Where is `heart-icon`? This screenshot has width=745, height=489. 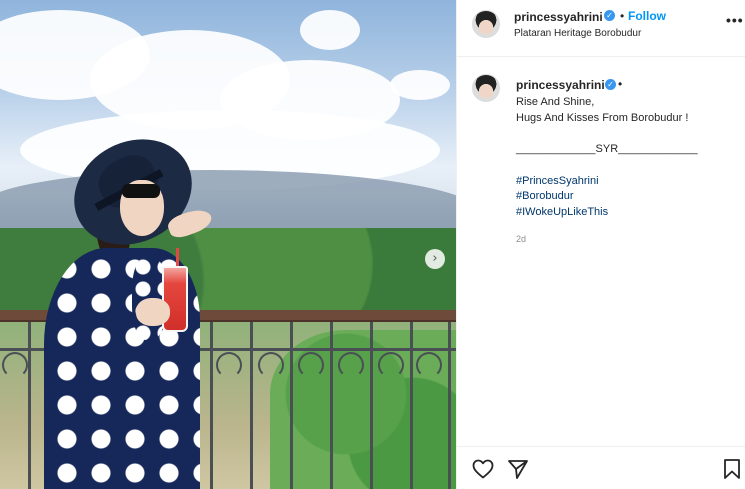 heart-icon is located at coordinates (483, 469).